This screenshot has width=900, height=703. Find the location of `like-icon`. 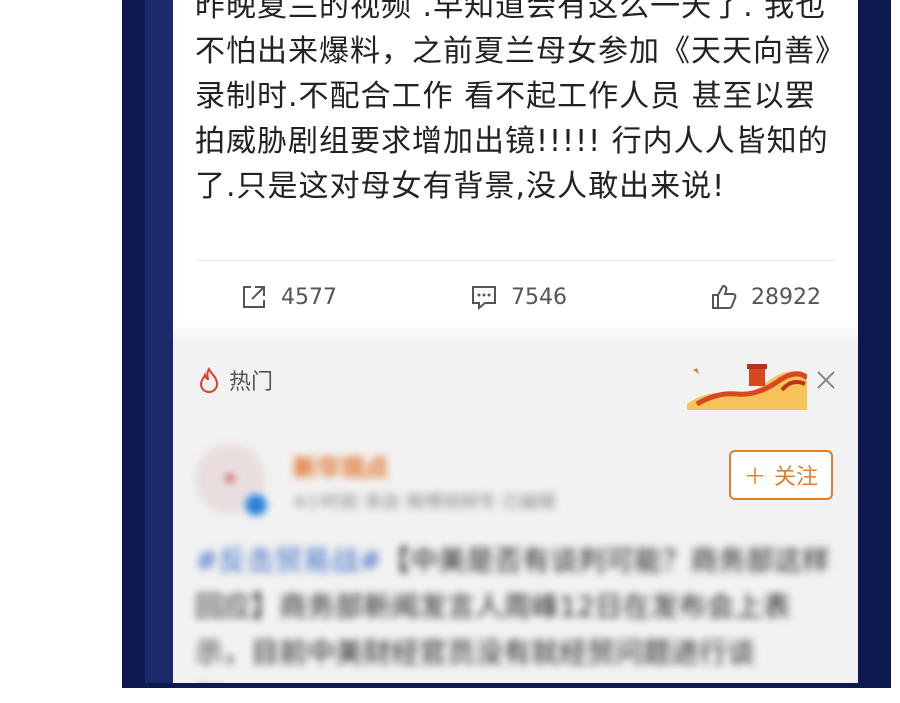

like-icon is located at coordinates (724, 296).